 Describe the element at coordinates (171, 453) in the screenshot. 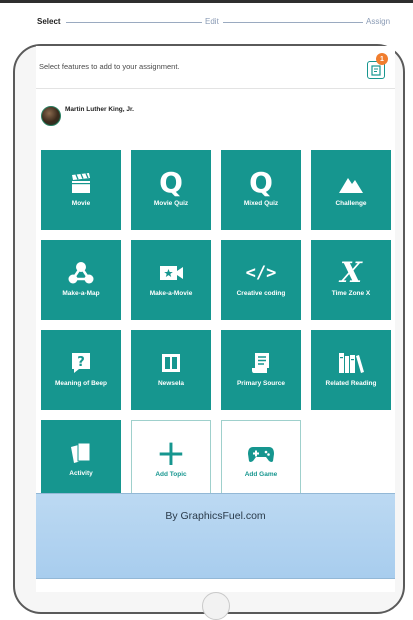

I see `plus-icon: +` at that location.